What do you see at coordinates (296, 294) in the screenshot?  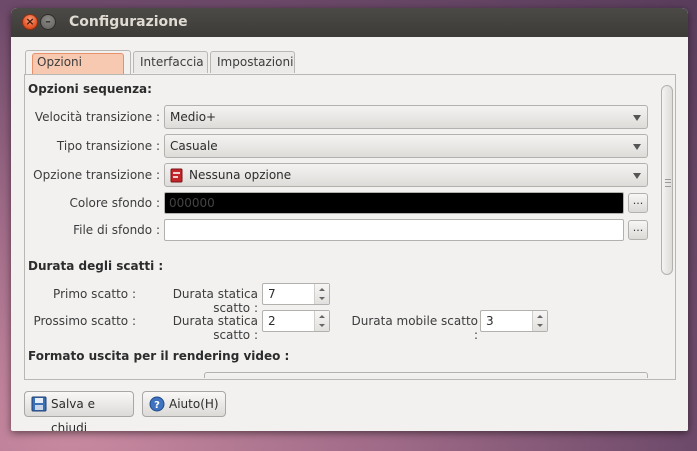 I see `first-static-stepper: 7` at bounding box center [296, 294].